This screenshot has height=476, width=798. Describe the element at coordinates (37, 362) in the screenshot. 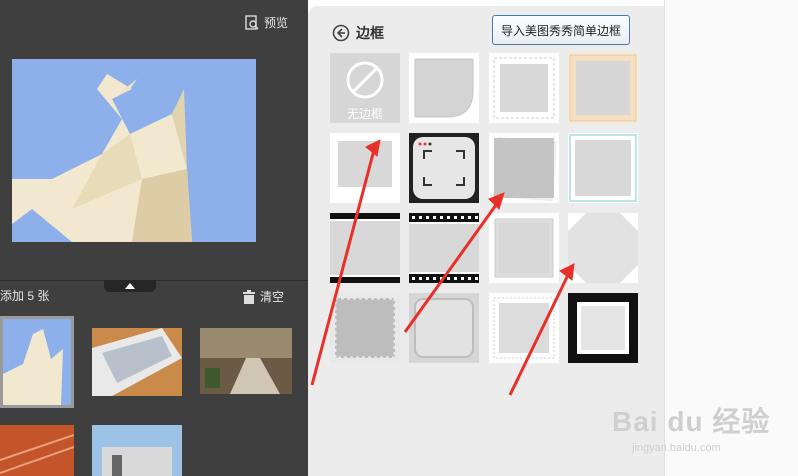

I see `photo-thumbnail-selected` at that location.